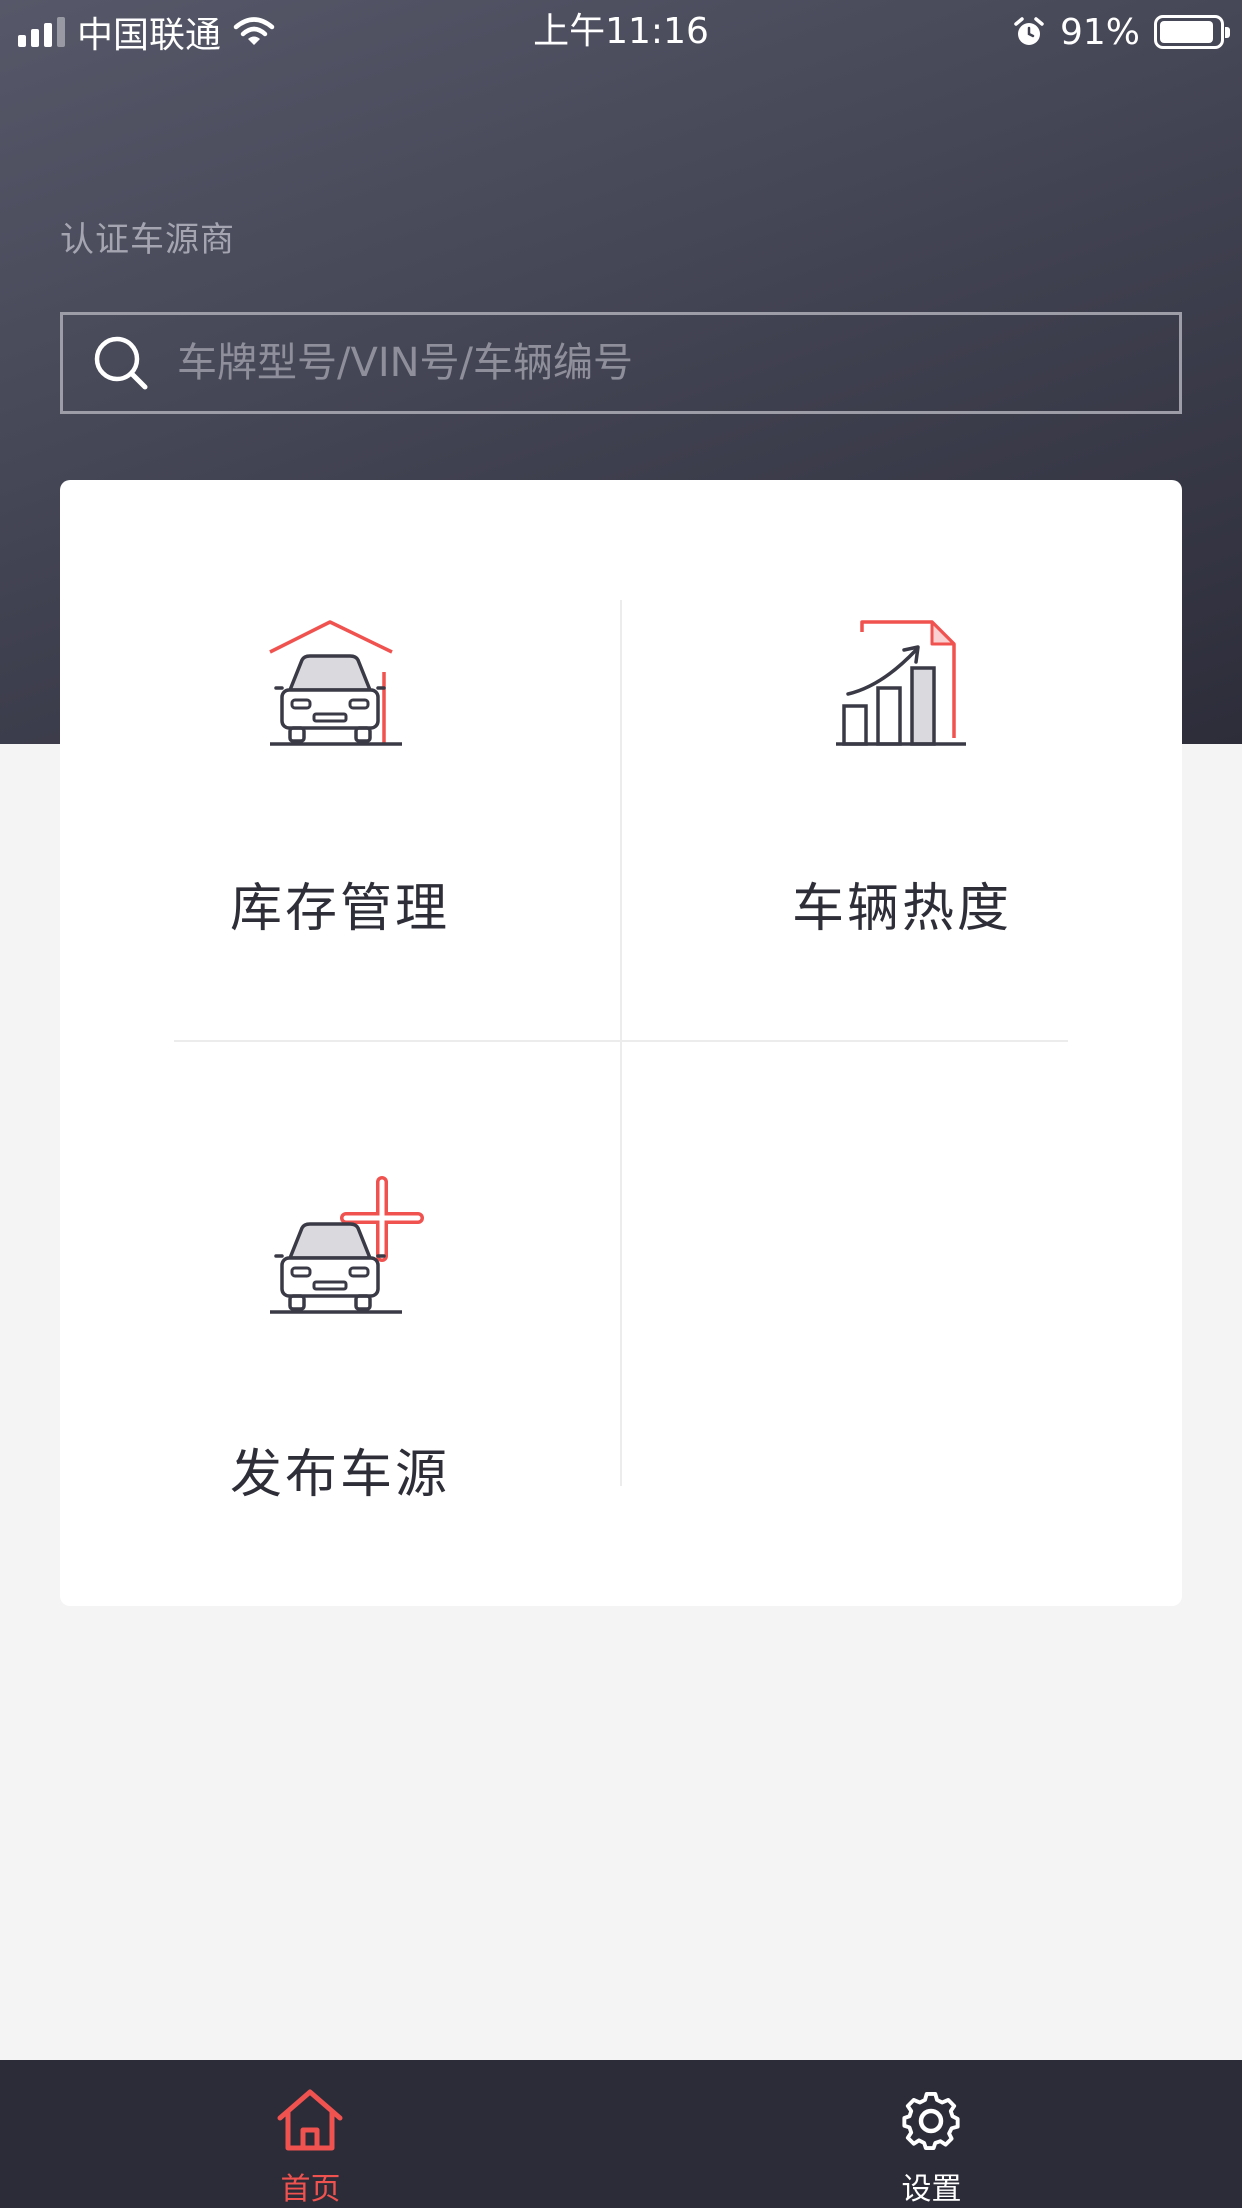 This screenshot has width=1242, height=2208. I want to click on tile-label: 库存管理, so click(339, 909).